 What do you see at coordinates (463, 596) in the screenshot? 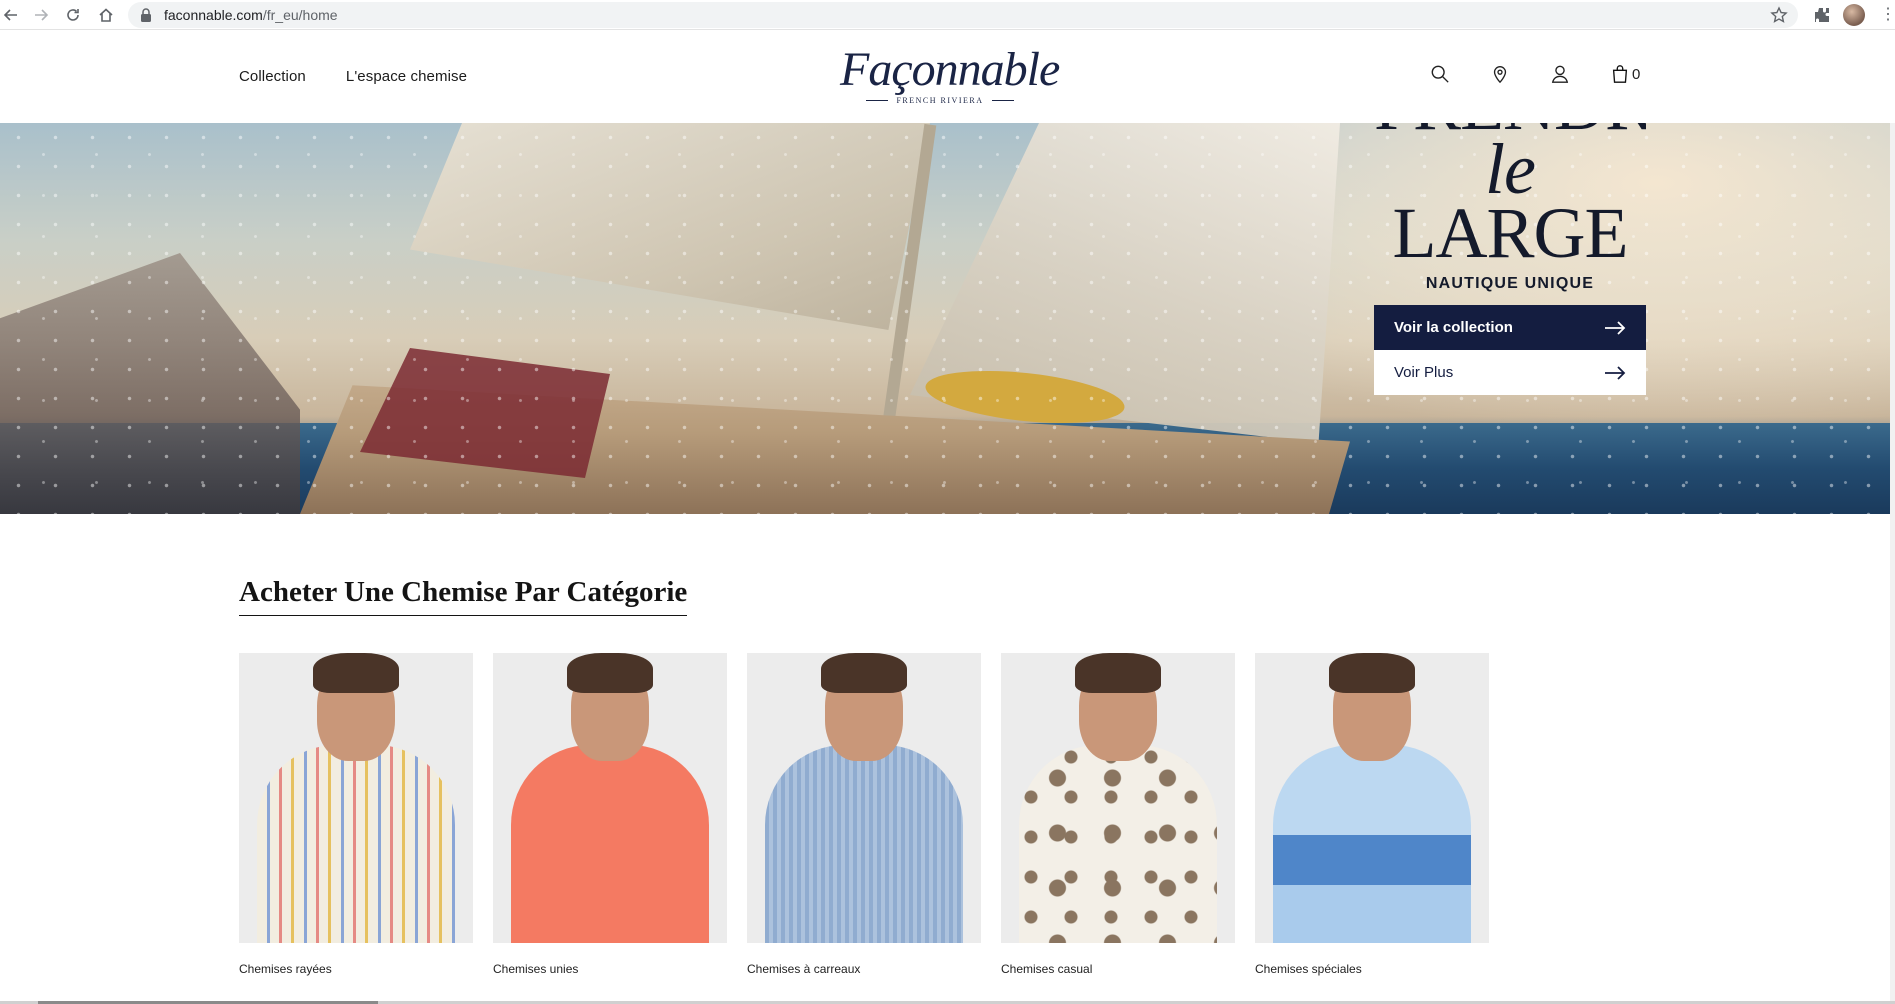
I see `category-section-title: Acheter Une Chemise Par Catégorie` at bounding box center [463, 596].